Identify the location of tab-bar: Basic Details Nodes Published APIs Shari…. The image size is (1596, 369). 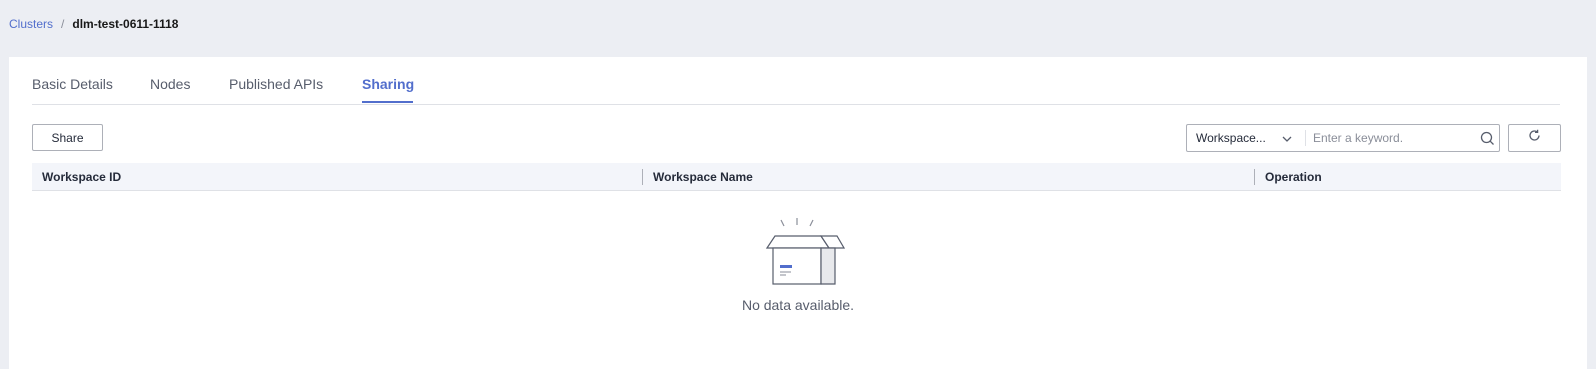
(796, 81).